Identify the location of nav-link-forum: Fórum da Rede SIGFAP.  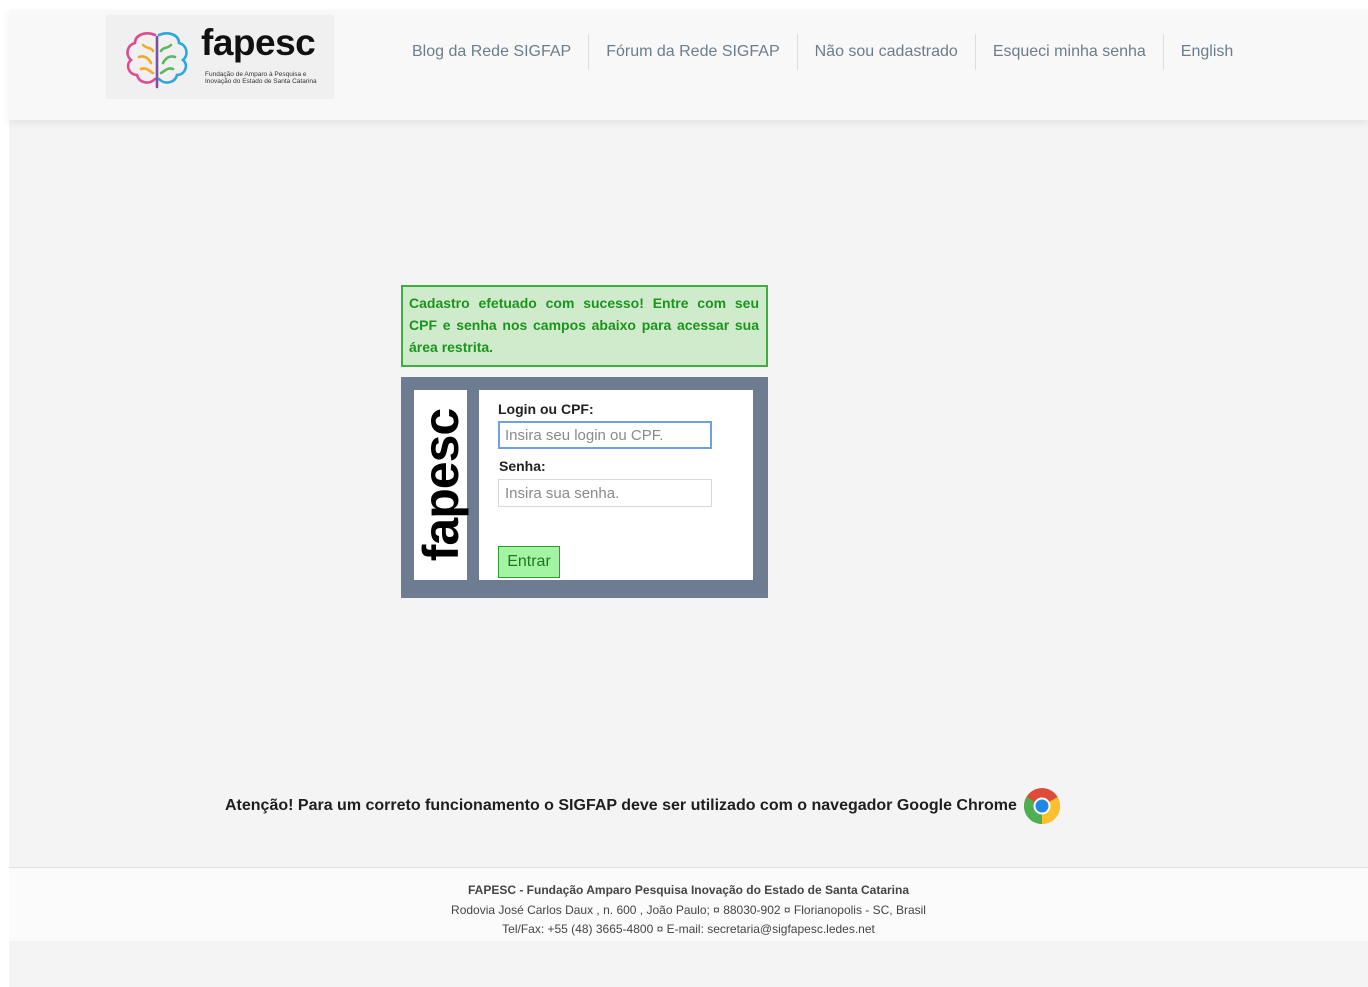
(692, 52).